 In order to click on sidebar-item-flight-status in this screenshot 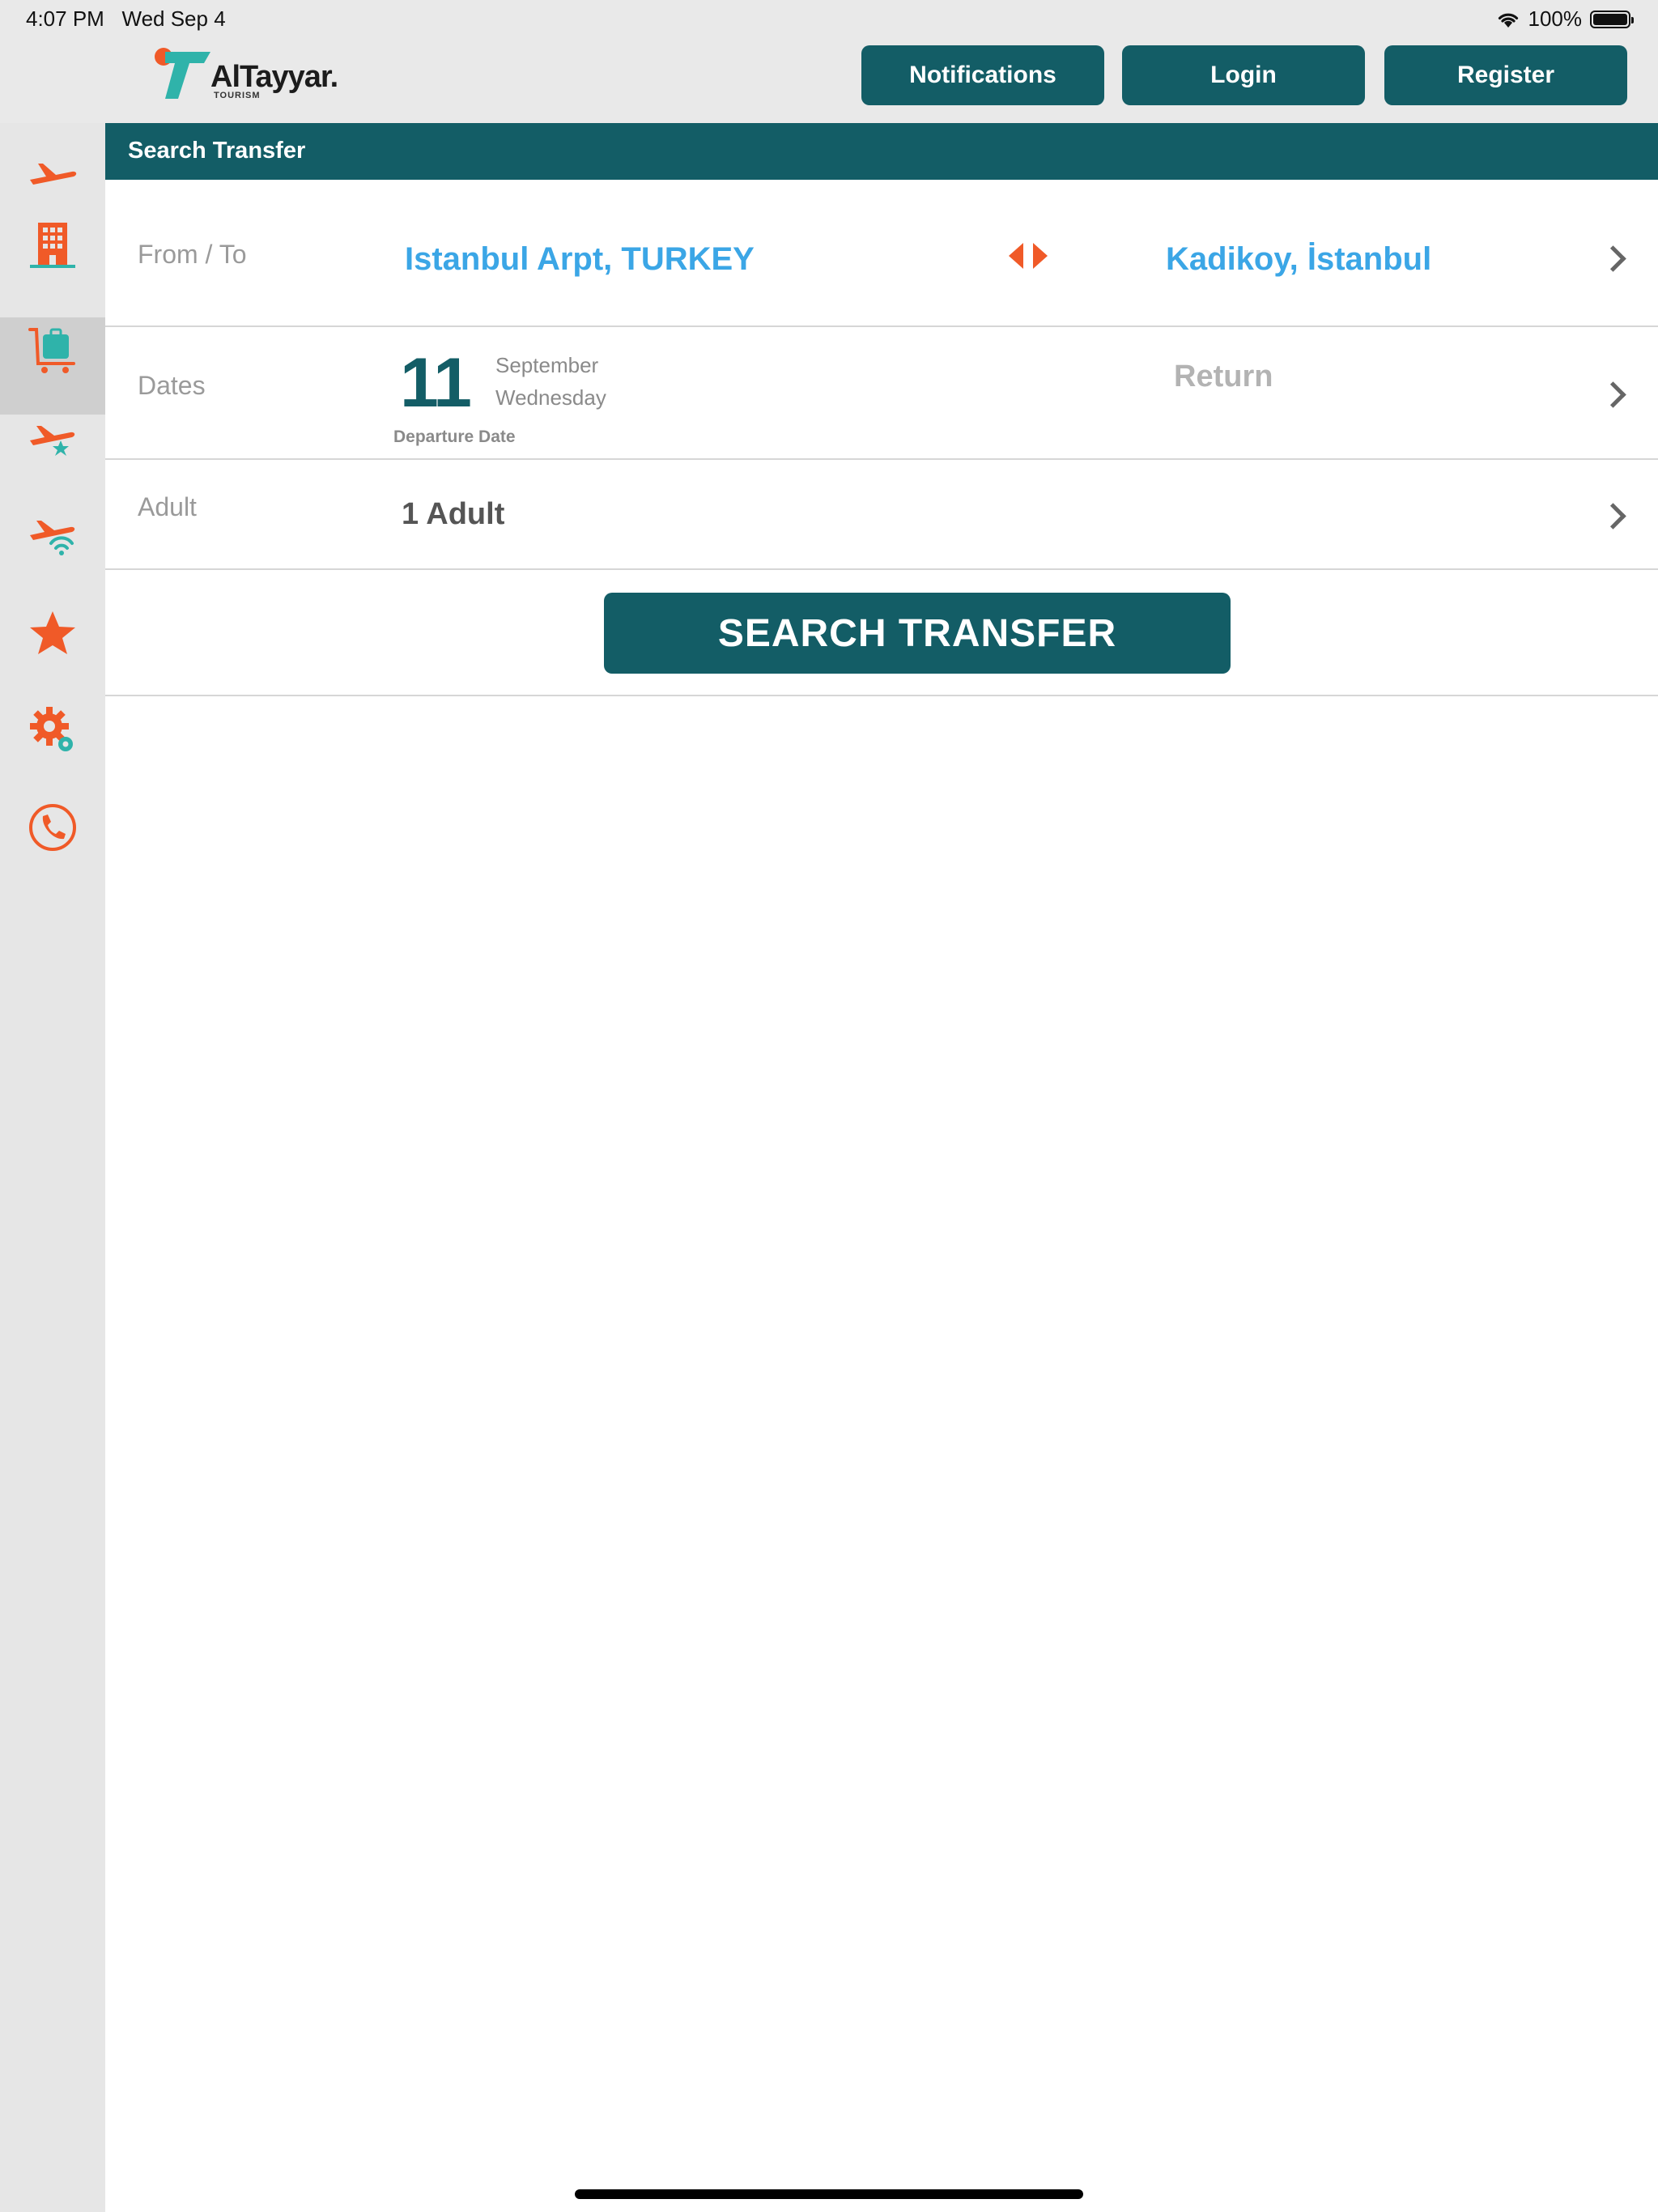, I will do `click(52, 536)`.